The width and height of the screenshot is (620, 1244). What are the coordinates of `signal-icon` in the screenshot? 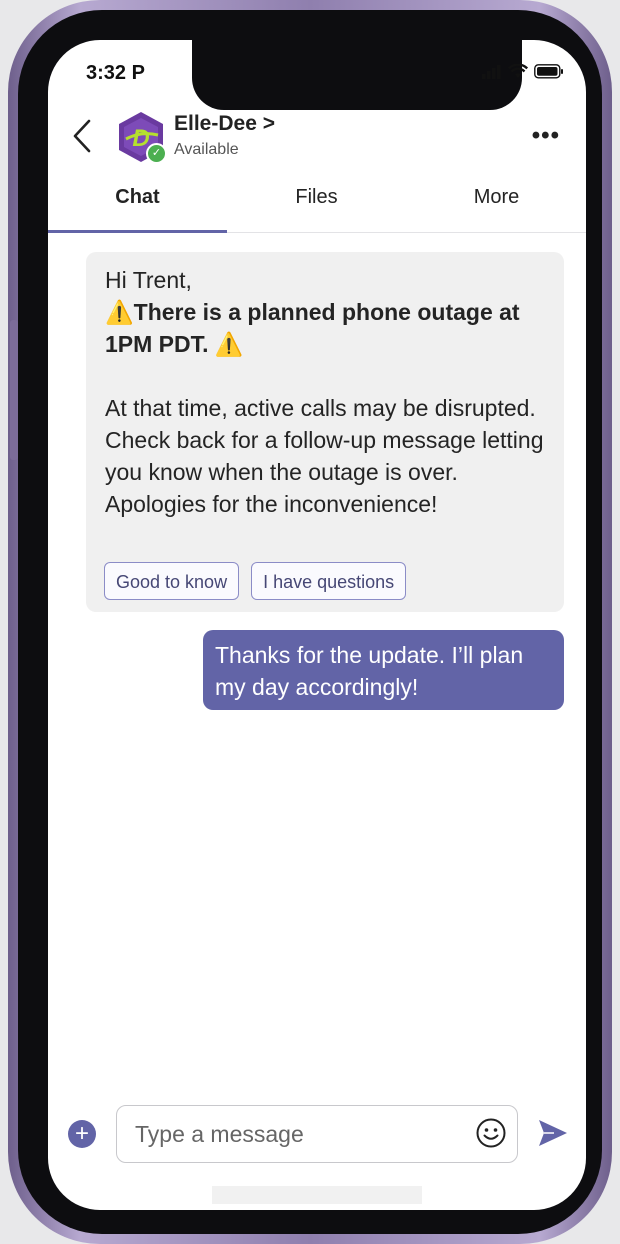 It's located at (491, 71).